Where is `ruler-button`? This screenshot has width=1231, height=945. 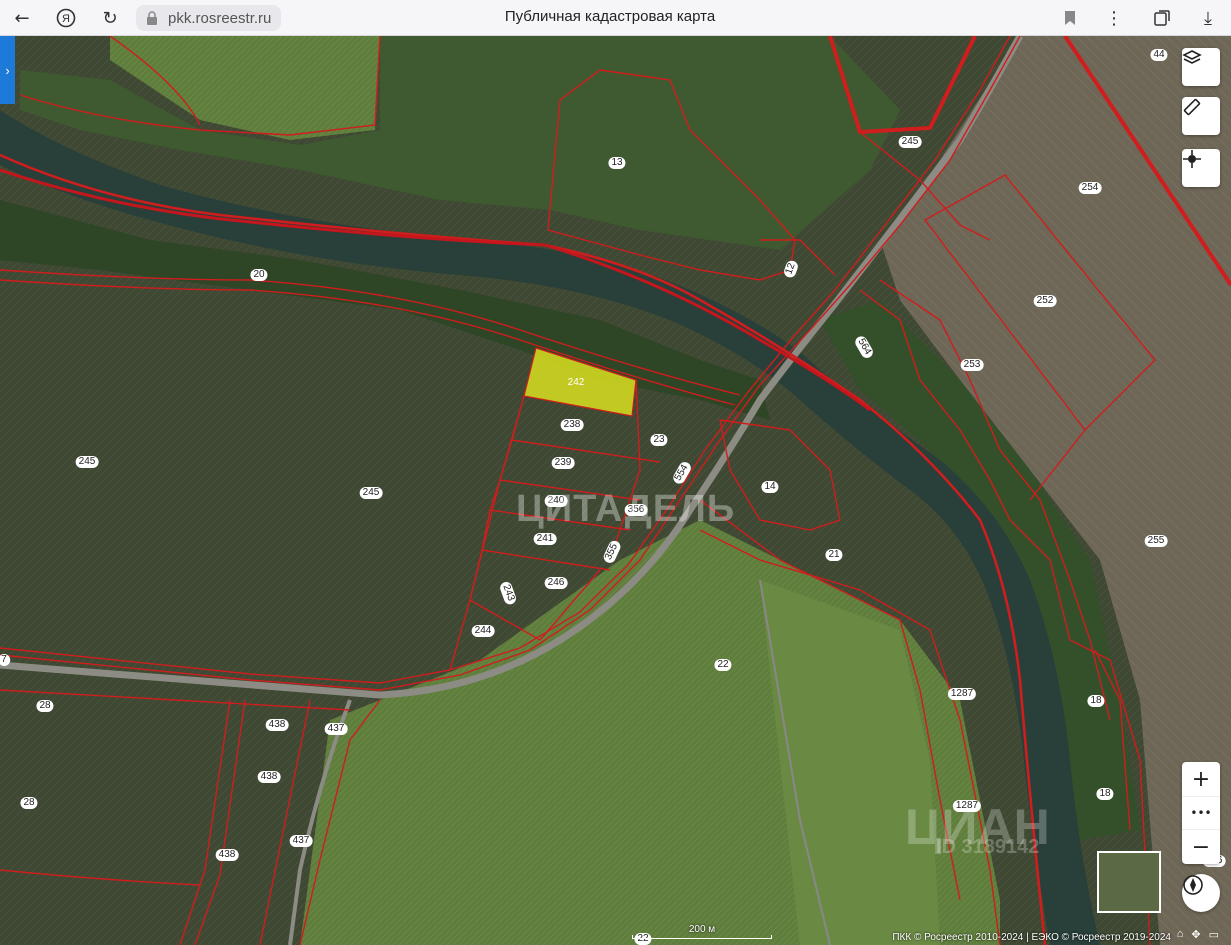 ruler-button is located at coordinates (1201, 116).